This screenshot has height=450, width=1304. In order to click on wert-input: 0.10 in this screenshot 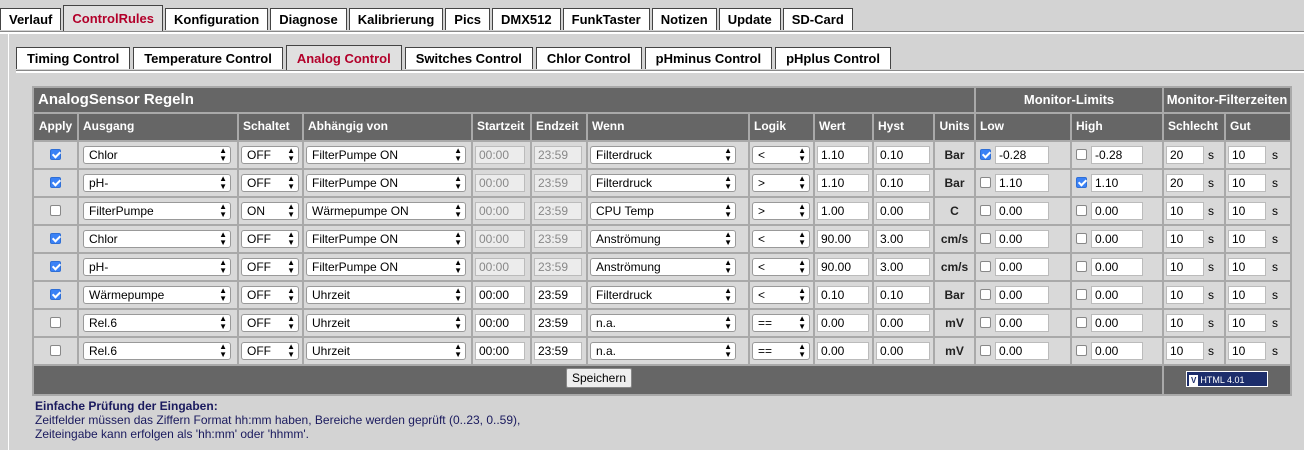, I will do `click(843, 295)`.